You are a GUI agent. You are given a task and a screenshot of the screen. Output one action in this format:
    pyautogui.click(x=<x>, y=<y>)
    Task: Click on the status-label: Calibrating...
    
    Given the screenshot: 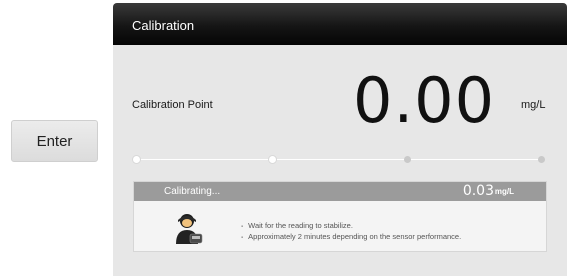 What is the action you would take?
    pyautogui.click(x=192, y=191)
    